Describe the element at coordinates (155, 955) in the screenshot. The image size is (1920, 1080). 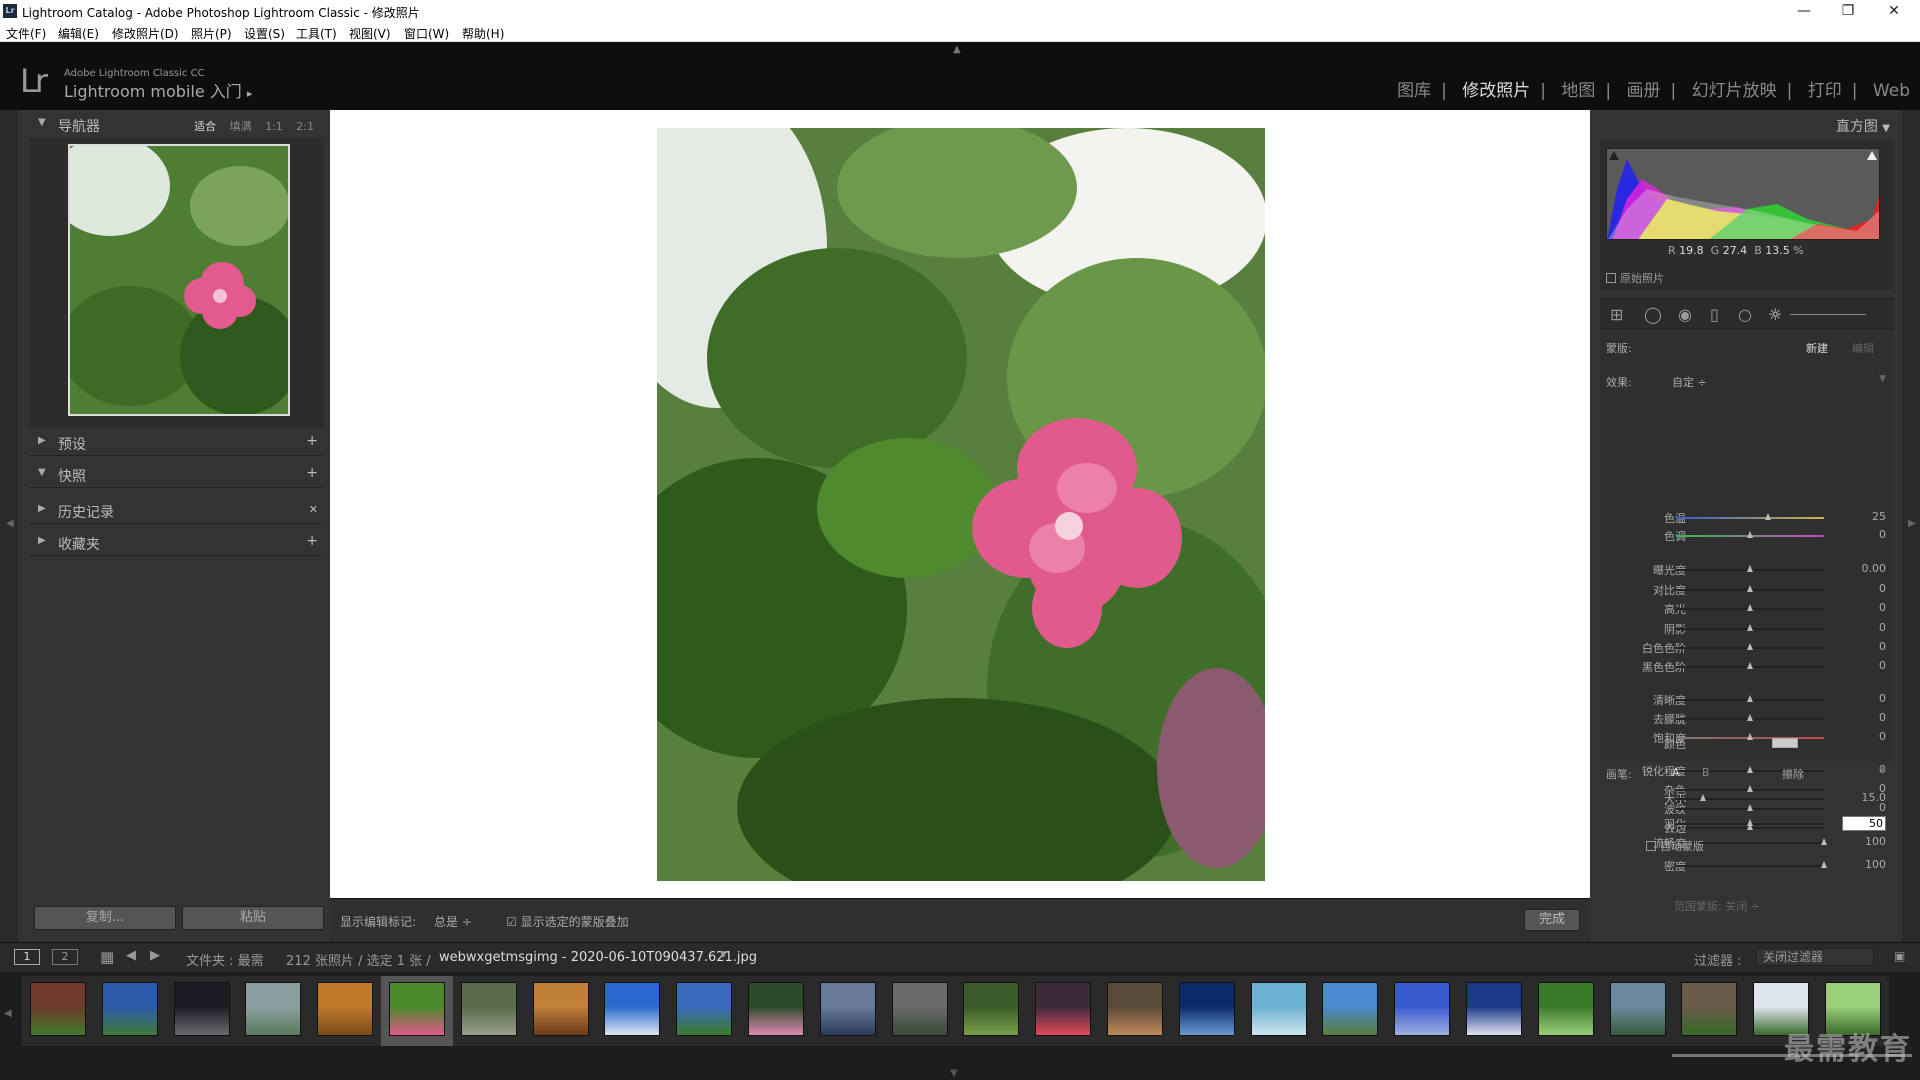
I see `forward-arrow-icon: ▶` at that location.